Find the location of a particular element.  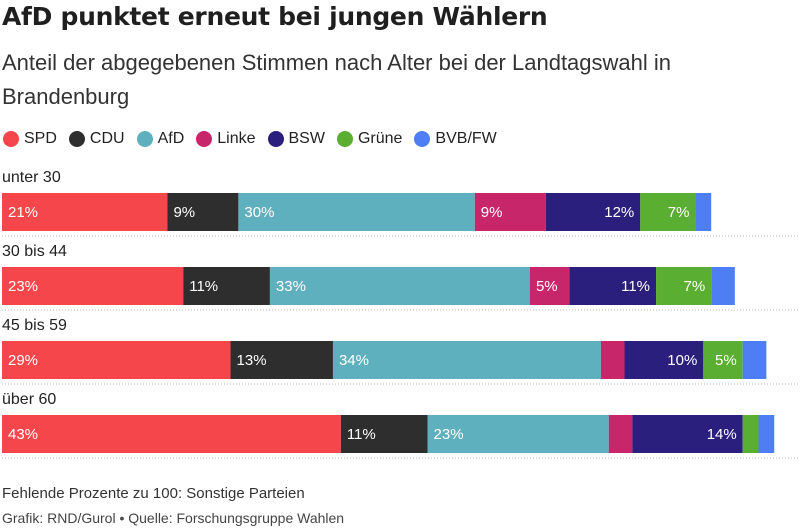

legend-item-bsw: BSW is located at coordinates (296, 139).